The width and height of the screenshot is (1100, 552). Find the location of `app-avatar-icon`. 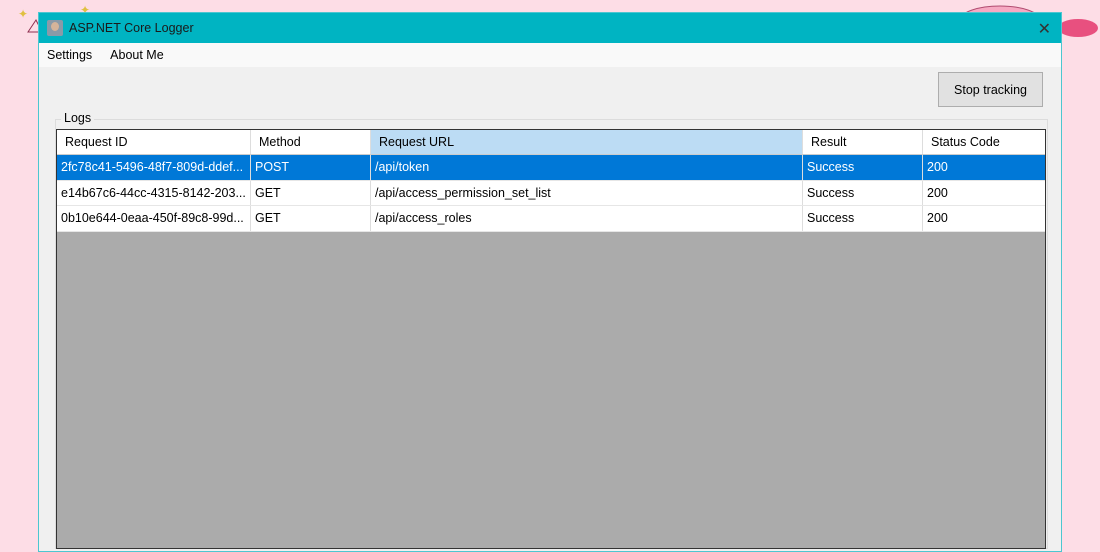

app-avatar-icon is located at coordinates (55, 28).